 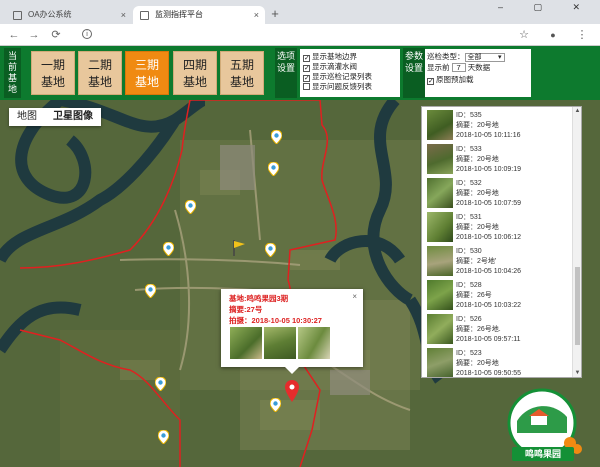 What do you see at coordinates (488, 237) in the screenshot?
I see `record-time: 2018-10-05 10:06:12` at bounding box center [488, 237].